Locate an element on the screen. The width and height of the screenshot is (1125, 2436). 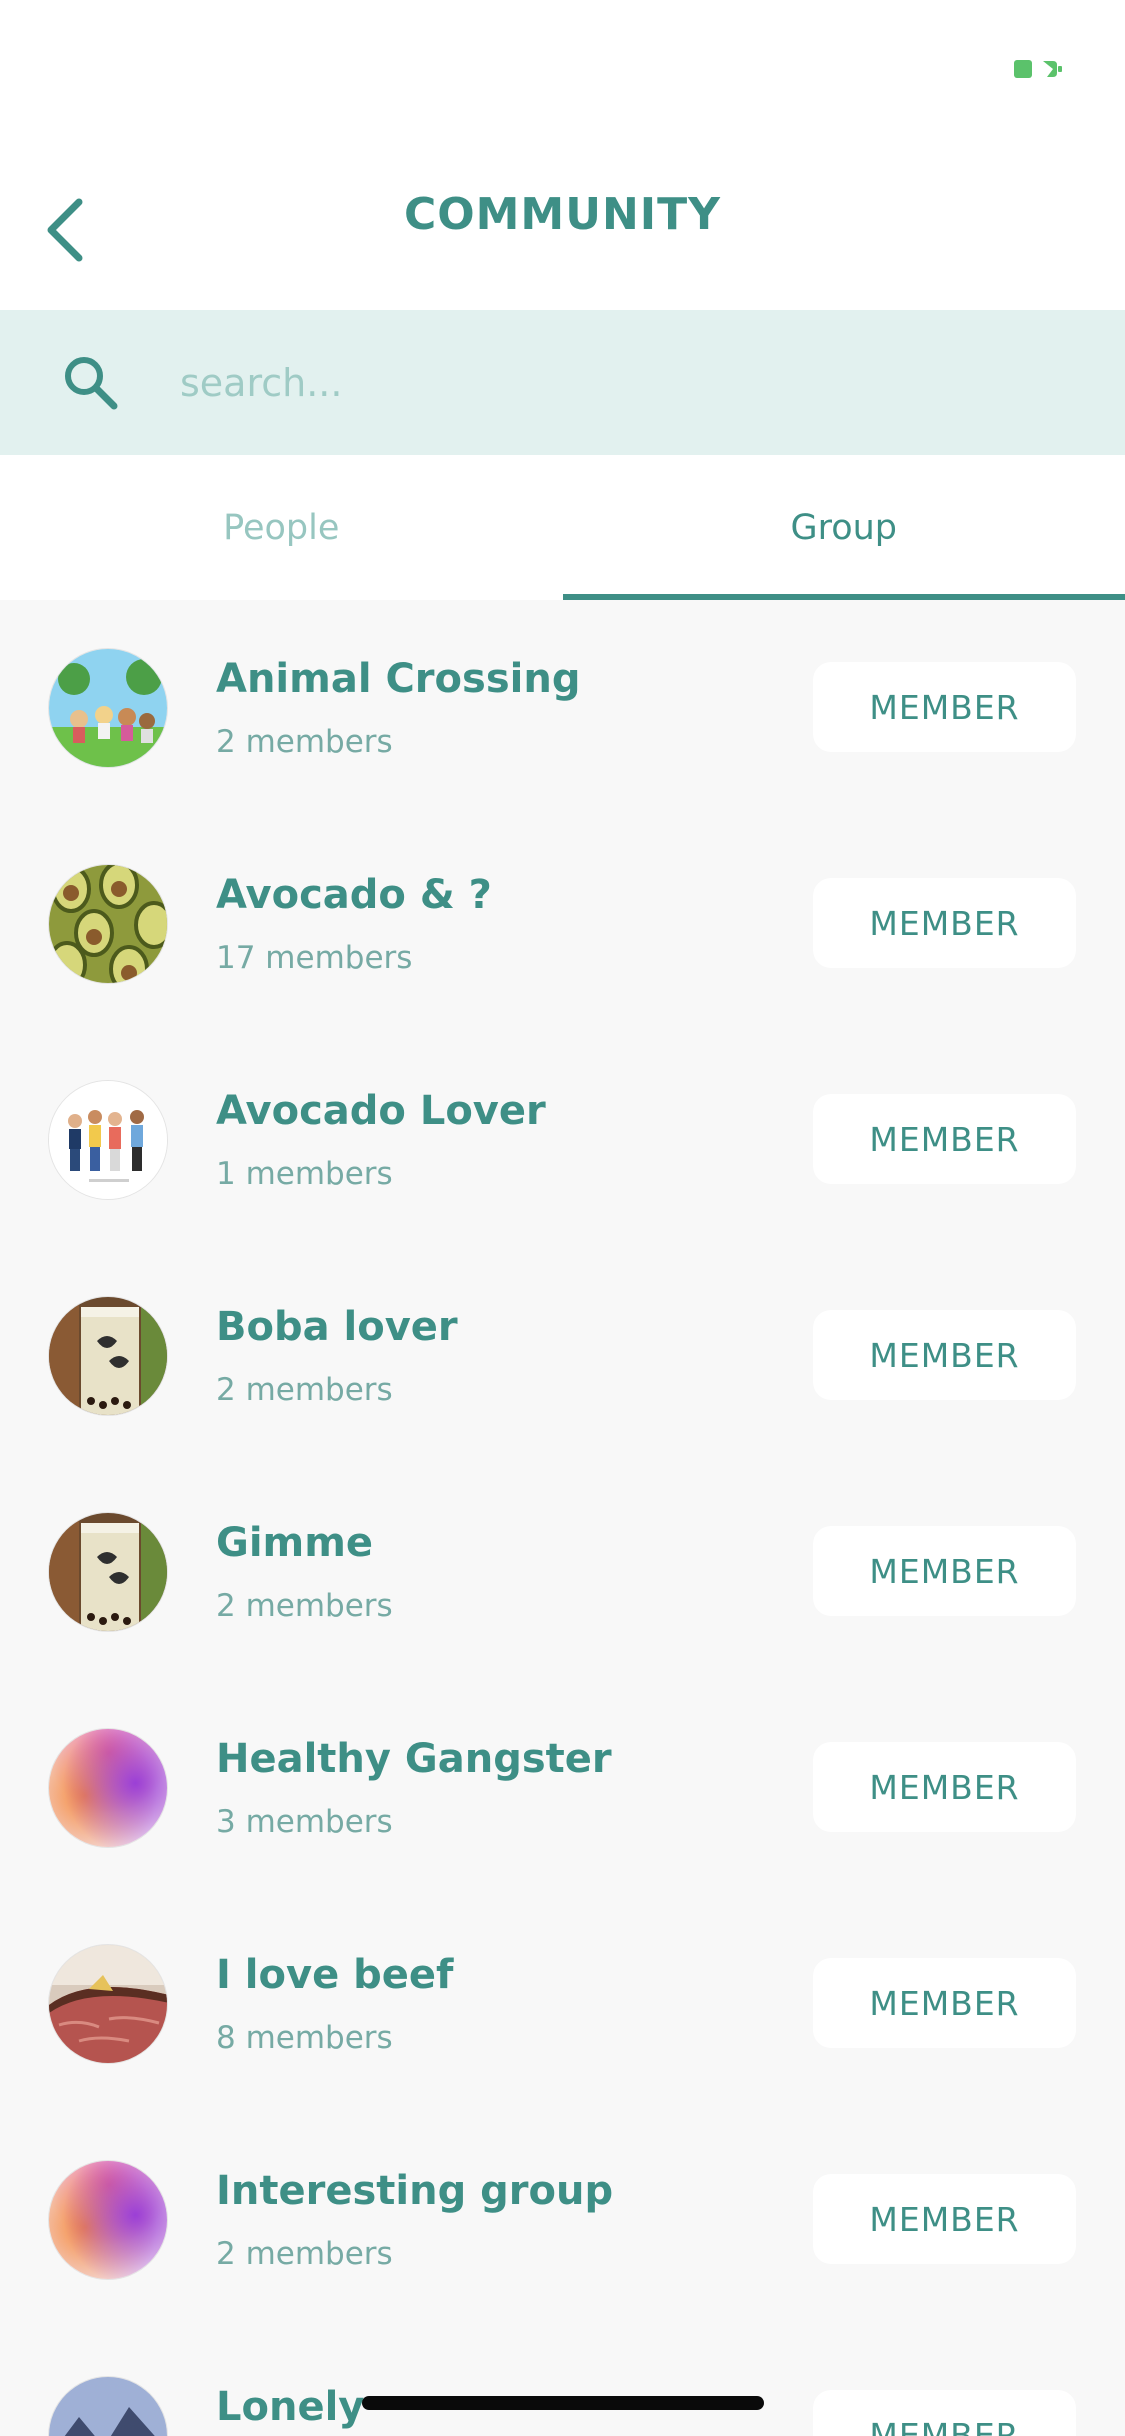
tab-group: Group is located at coordinates (843, 527).